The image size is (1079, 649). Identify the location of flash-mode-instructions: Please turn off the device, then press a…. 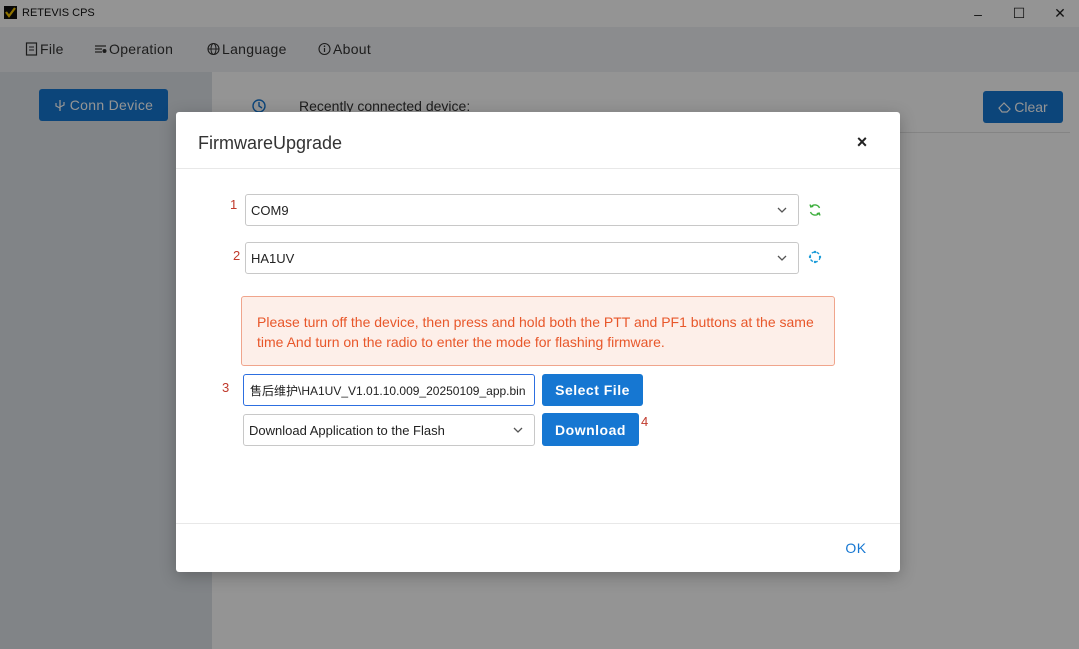
(538, 331).